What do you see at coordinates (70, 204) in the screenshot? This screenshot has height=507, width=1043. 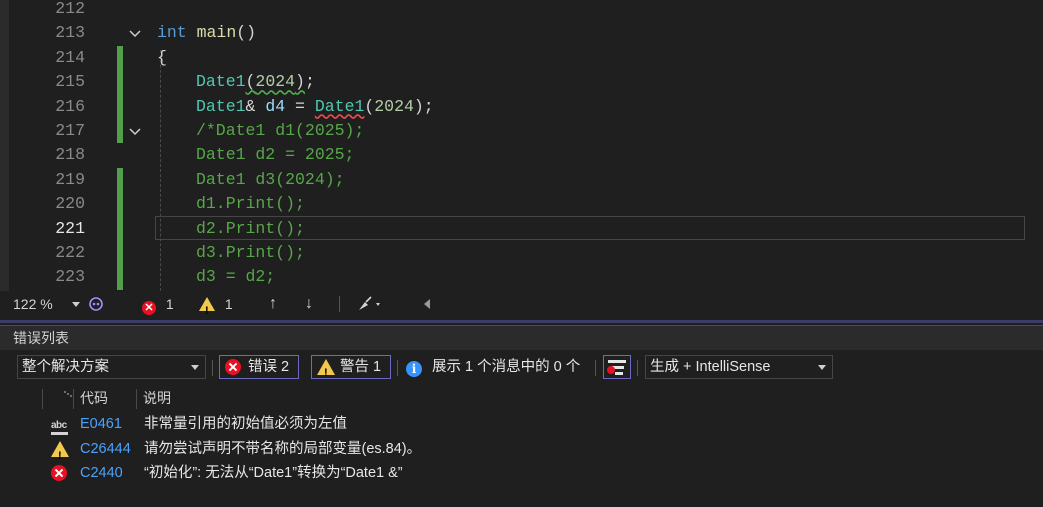 I see `line-number: 220` at bounding box center [70, 204].